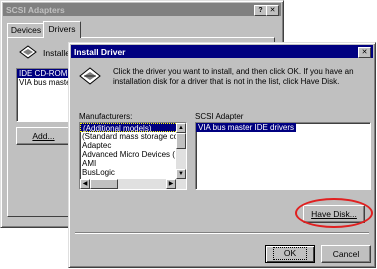 This screenshot has width=377, height=269. I want to click on ok-label: OK, so click(290, 253).